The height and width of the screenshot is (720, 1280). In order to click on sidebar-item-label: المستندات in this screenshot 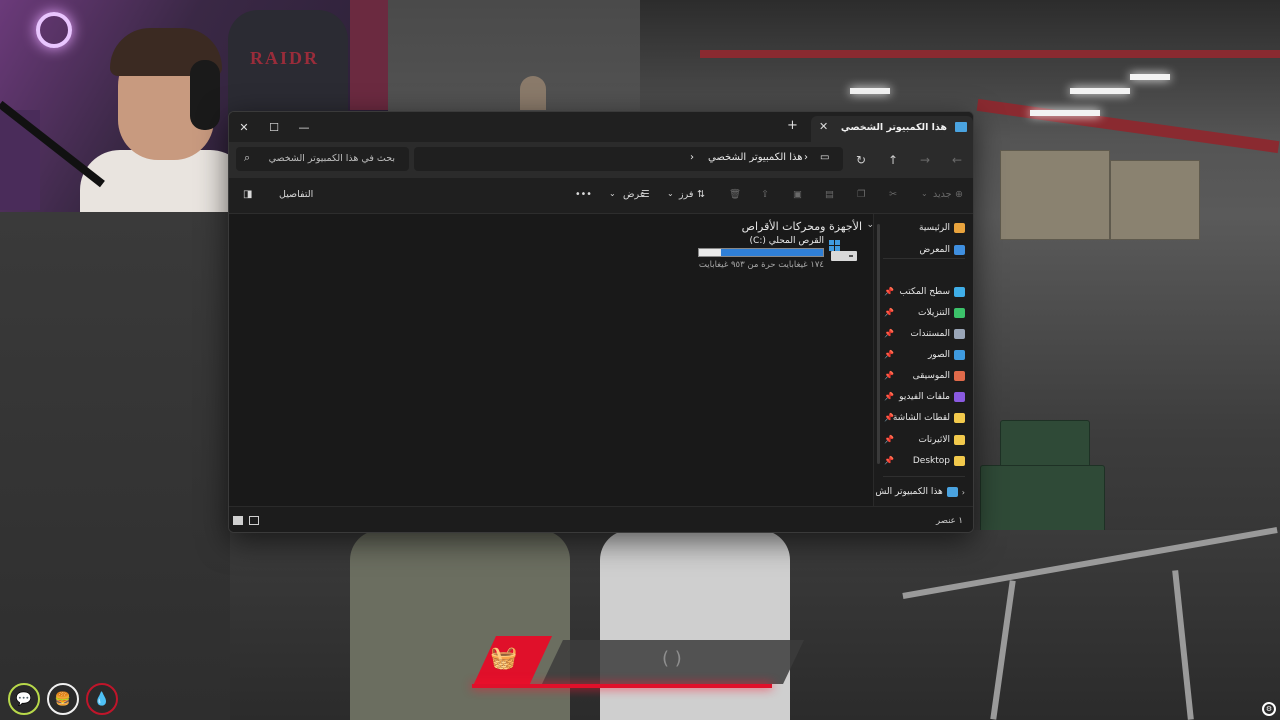, I will do `click(930, 334)`.